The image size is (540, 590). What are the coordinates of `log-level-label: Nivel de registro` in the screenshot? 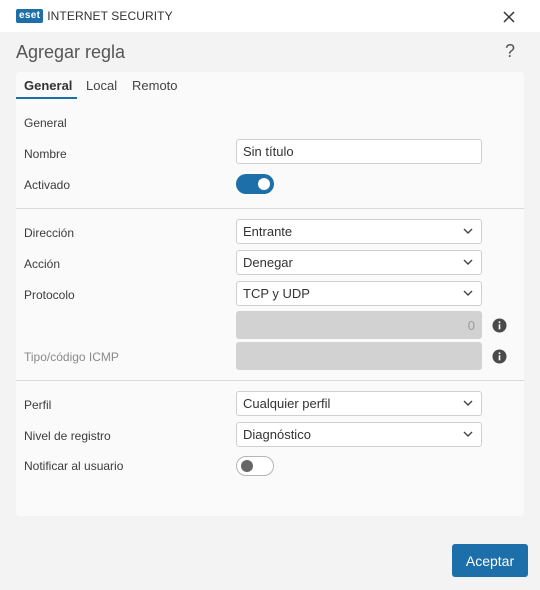 It's located at (67, 436).